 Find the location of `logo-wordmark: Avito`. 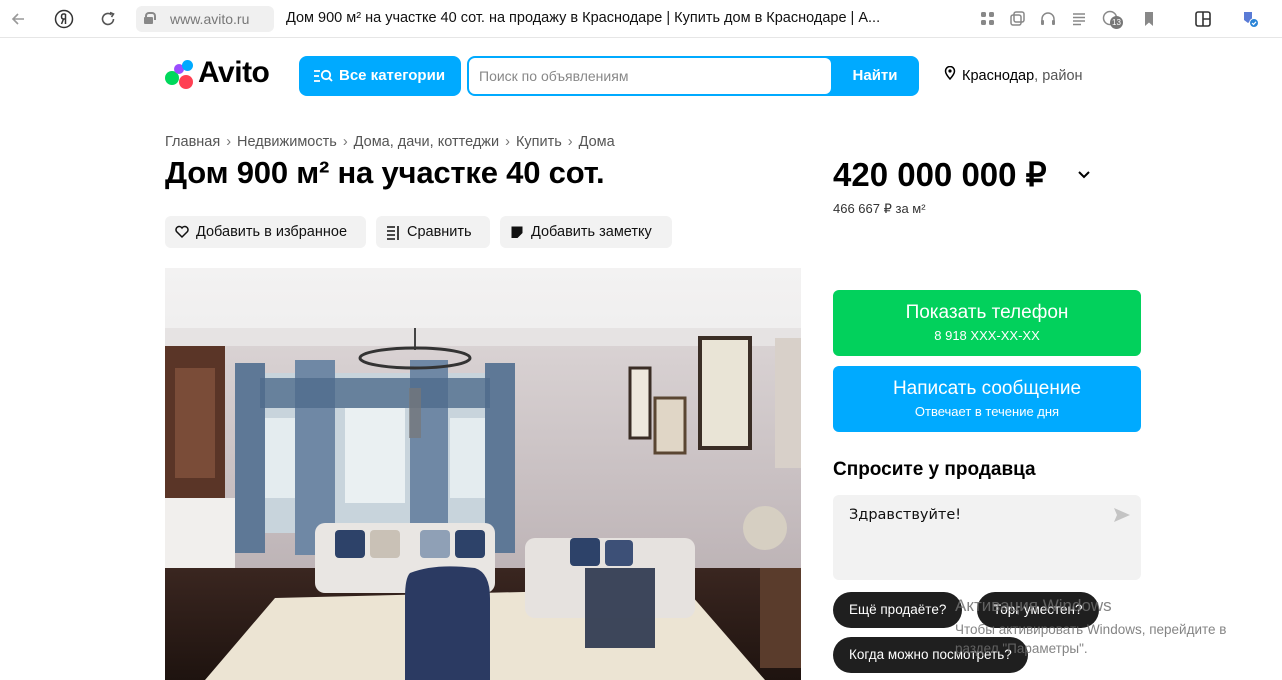

logo-wordmark: Avito is located at coordinates (234, 72).